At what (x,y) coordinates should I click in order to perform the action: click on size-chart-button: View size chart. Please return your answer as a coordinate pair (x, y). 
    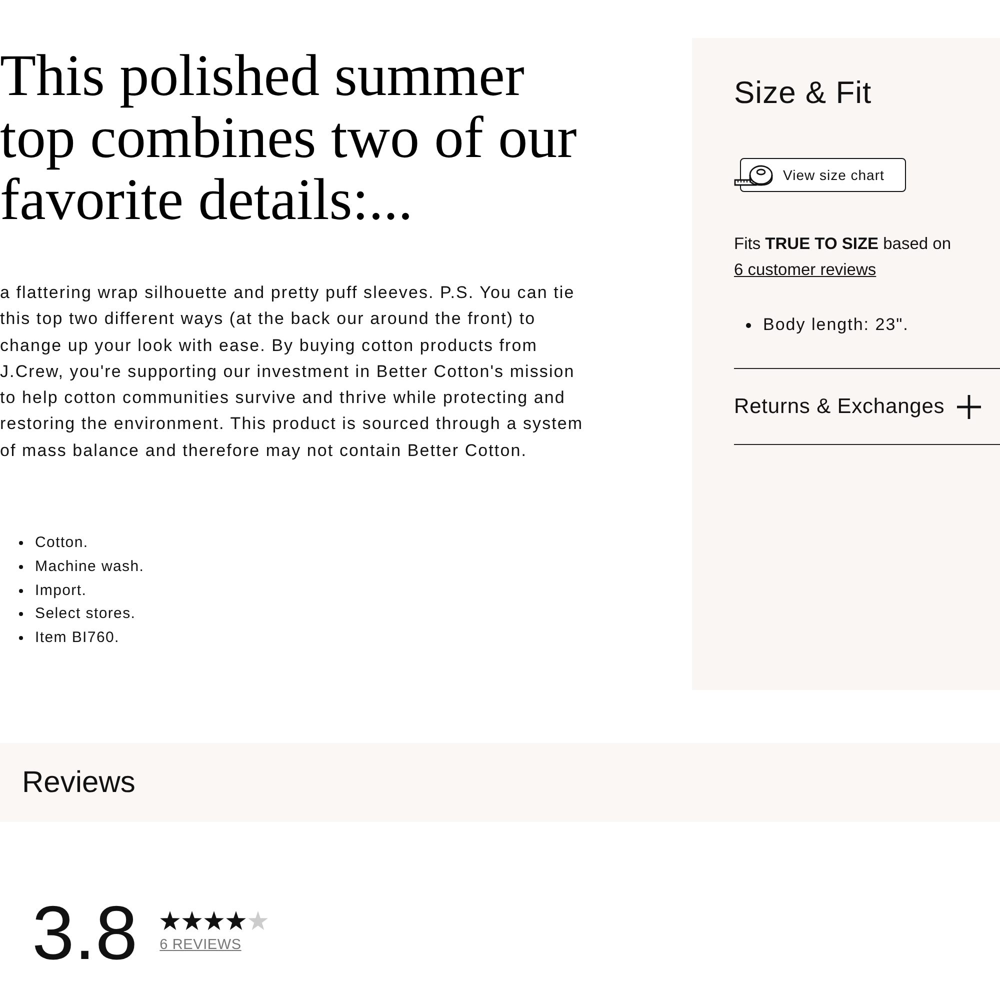
    Looking at the image, I should click on (823, 175).